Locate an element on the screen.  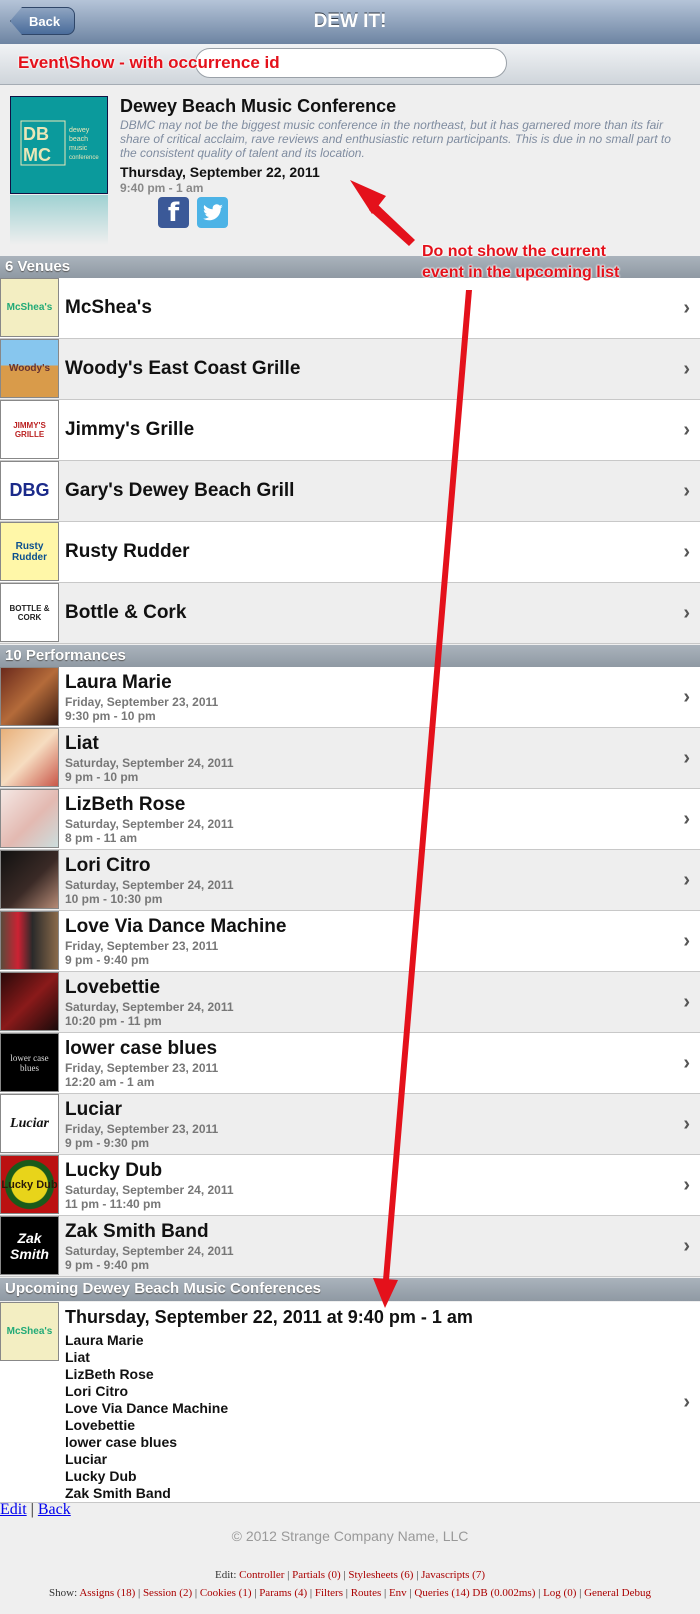
list-item: LizBeth Rose is located at coordinates (109, 1374).